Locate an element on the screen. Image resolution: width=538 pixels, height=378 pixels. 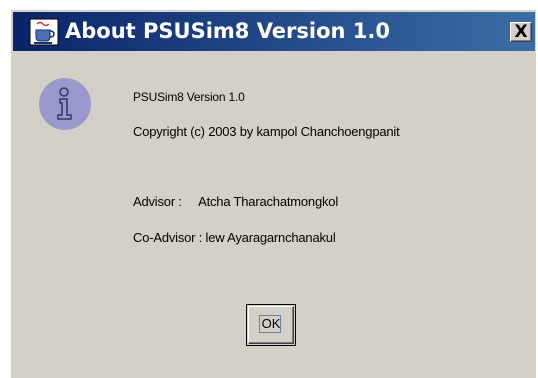
close-button: X is located at coordinates (521, 32).